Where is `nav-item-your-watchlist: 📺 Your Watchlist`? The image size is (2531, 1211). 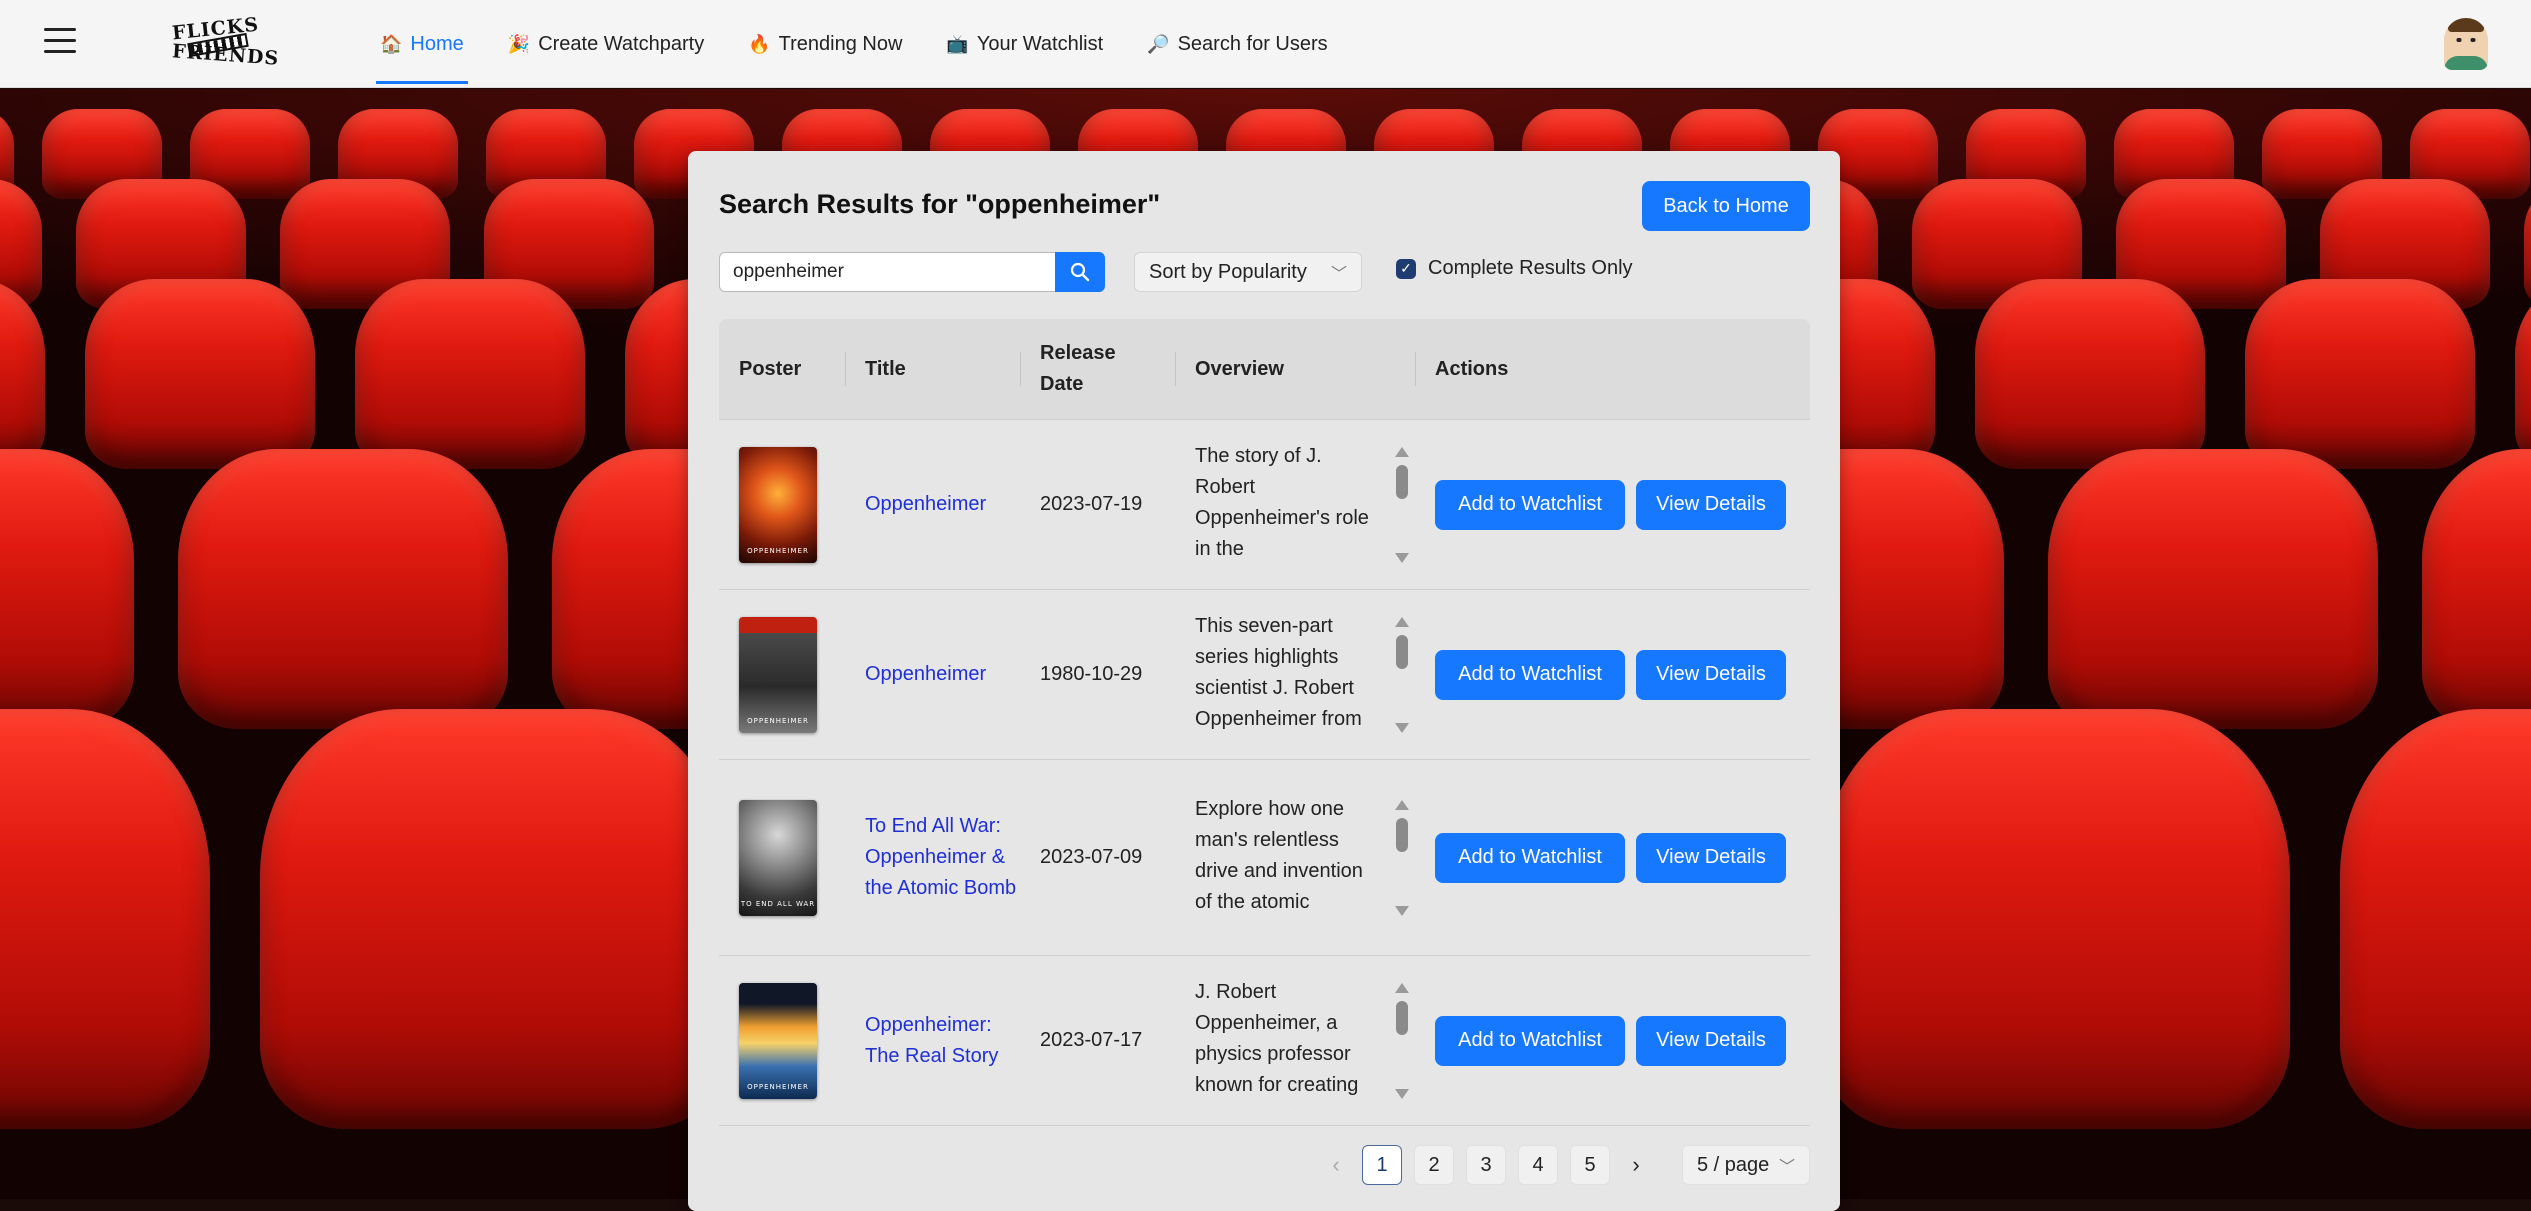 nav-item-your-watchlist: 📺 Your Watchlist is located at coordinates (1024, 44).